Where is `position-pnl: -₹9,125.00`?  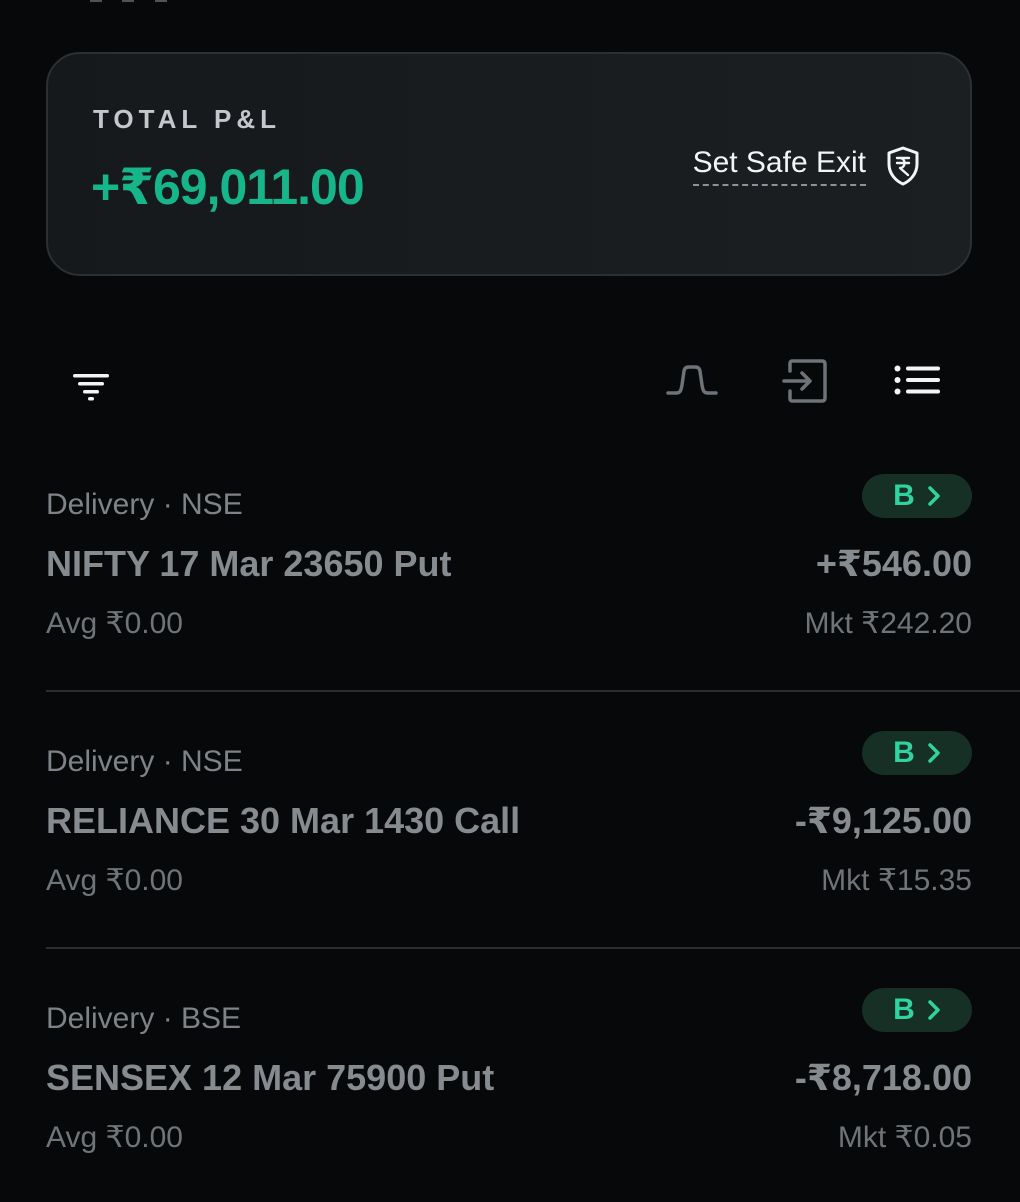
position-pnl: -₹9,125.00 is located at coordinates (883, 820).